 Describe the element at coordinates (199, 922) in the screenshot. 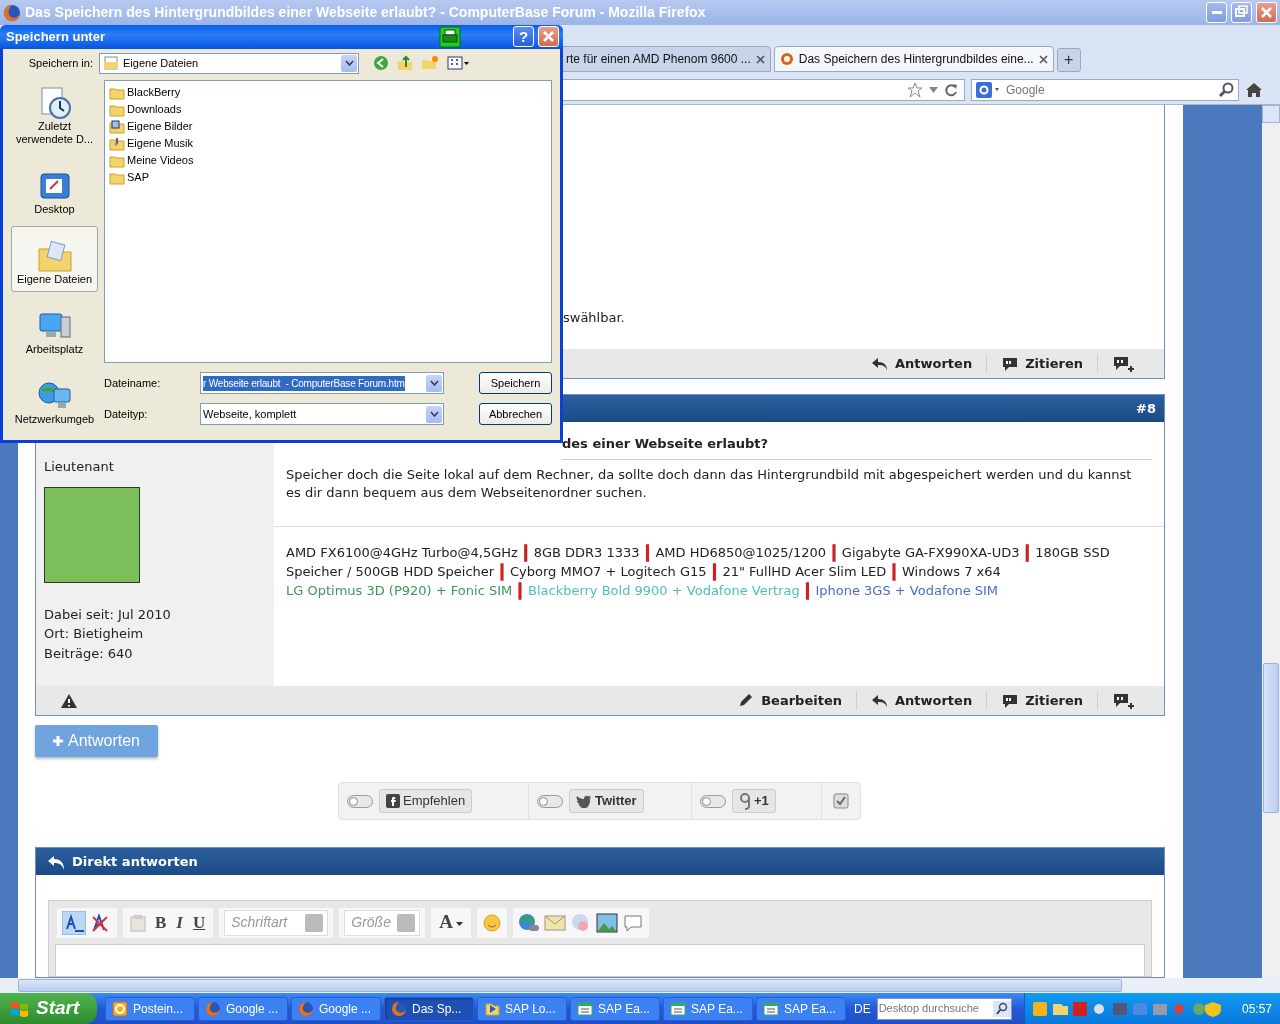

I see `format-button: U` at that location.